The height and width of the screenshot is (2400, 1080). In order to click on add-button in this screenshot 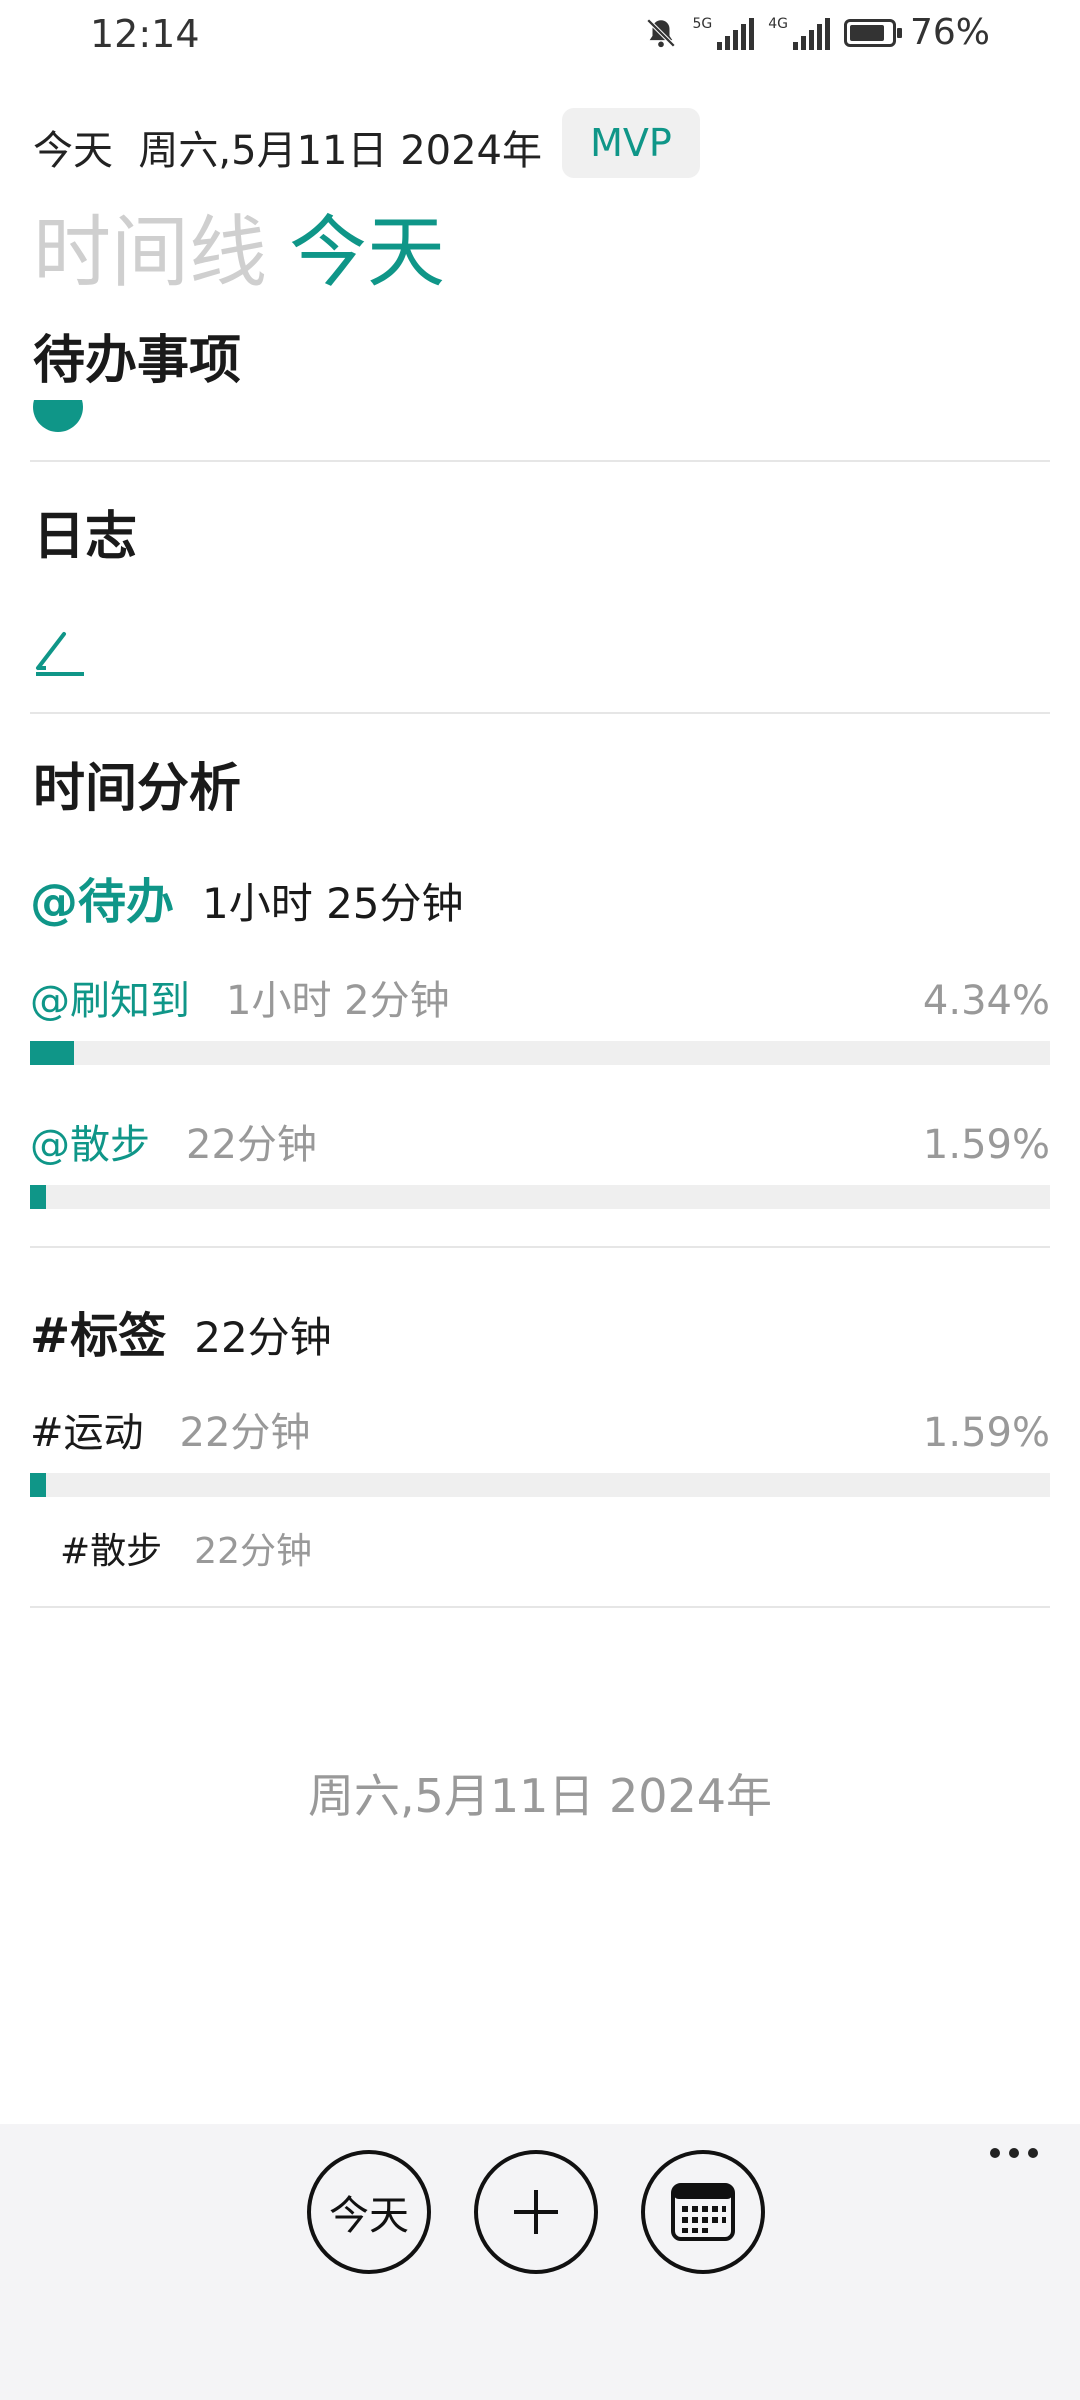, I will do `click(536, 2212)`.